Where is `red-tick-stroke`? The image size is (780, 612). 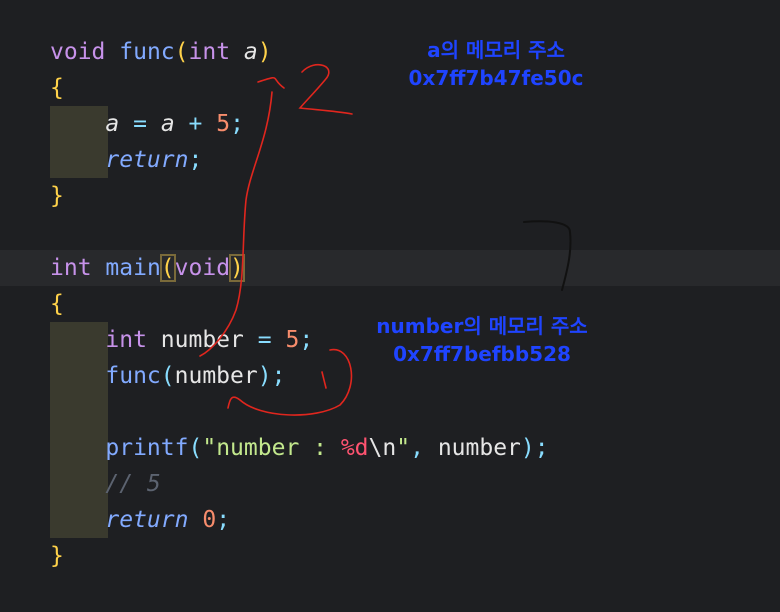 red-tick-stroke is located at coordinates (324, 380).